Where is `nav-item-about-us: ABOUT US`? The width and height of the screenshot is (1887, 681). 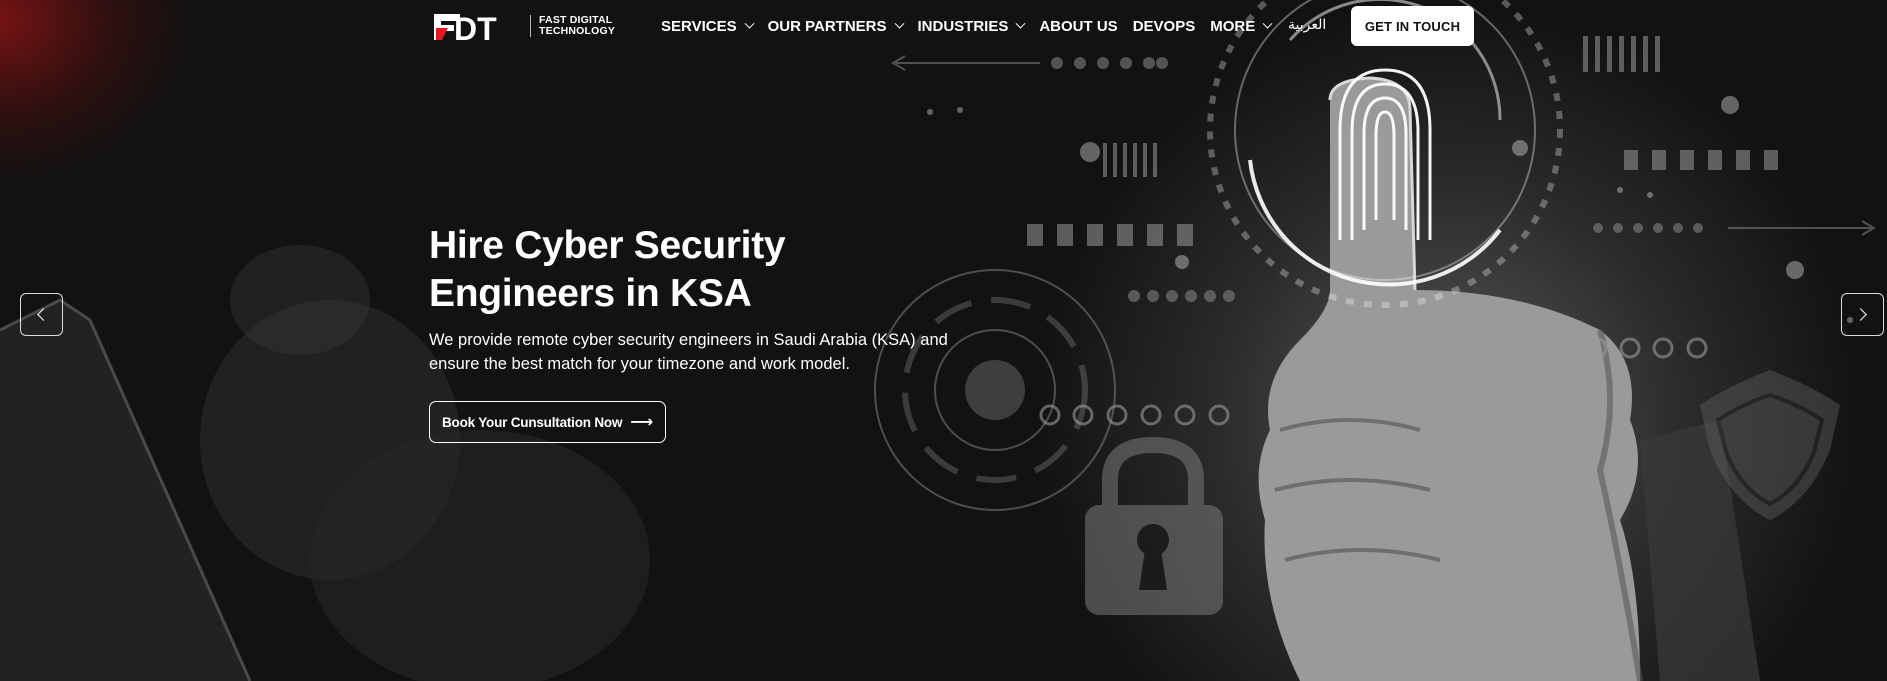 nav-item-about-us: ABOUT US is located at coordinates (1078, 26).